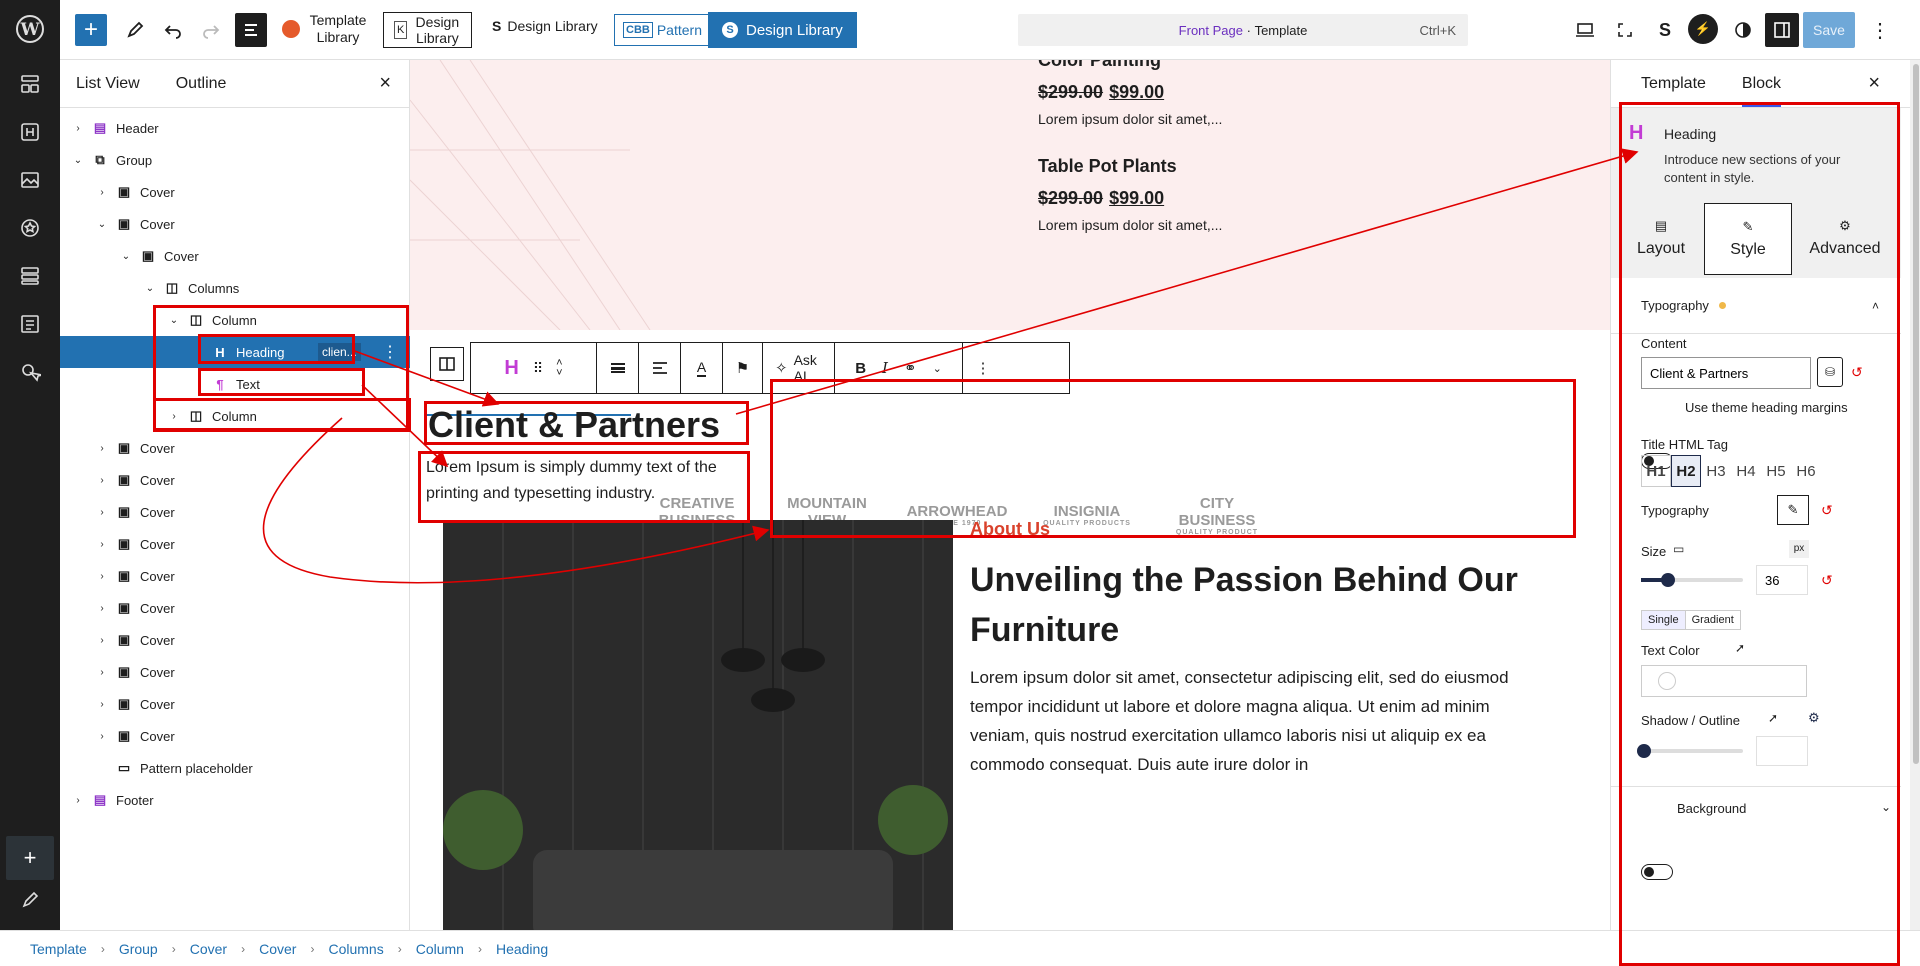  I want to click on bolt-icon: ⚡, so click(1703, 29).